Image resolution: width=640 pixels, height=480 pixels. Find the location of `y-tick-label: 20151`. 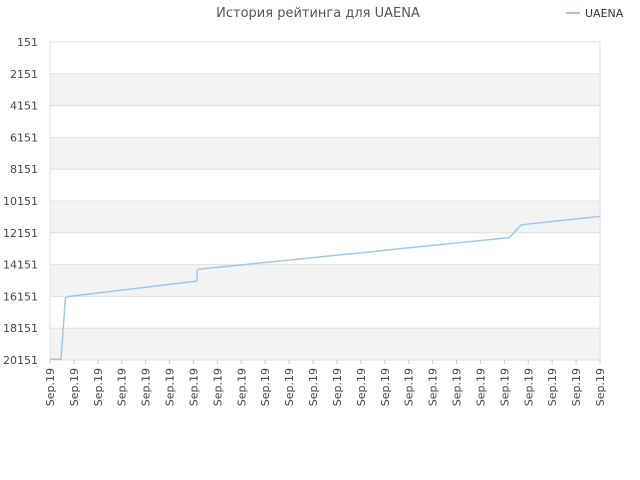

y-tick-label: 20151 is located at coordinates (20, 360).